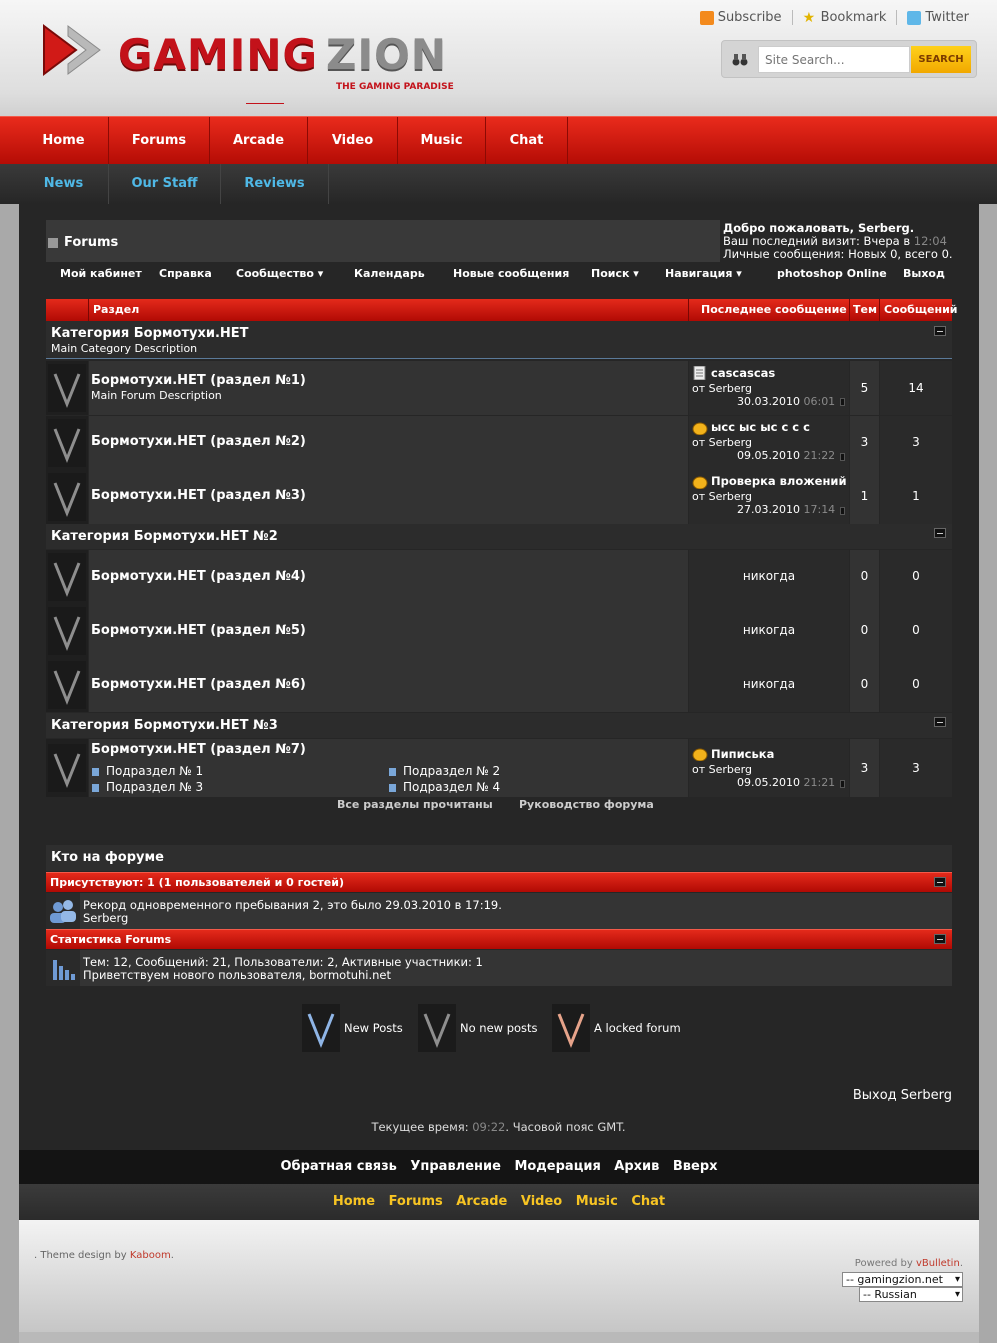 The height and width of the screenshot is (1343, 997). What do you see at coordinates (699, 373) in the screenshot?
I see `document-icon` at bounding box center [699, 373].